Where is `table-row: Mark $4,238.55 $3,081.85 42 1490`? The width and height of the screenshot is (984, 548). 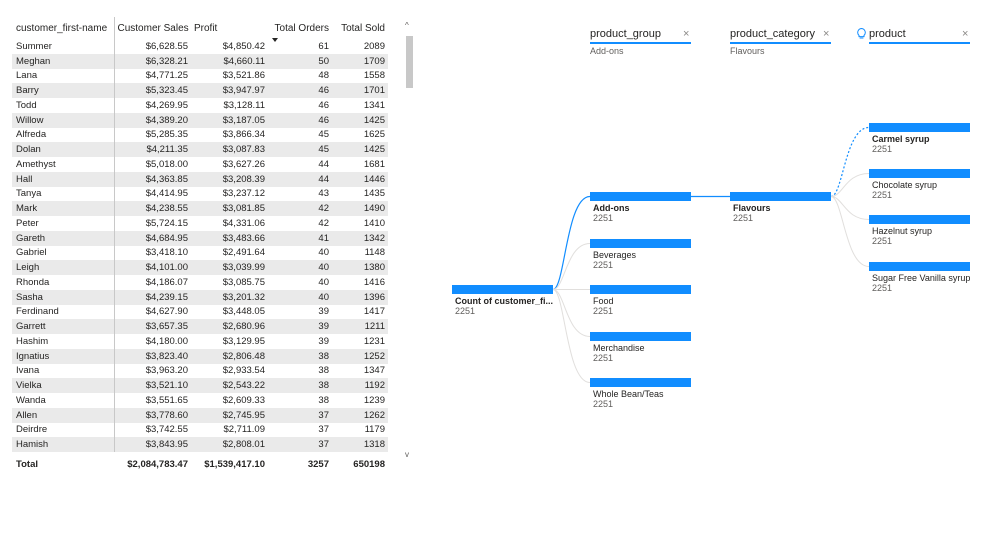 table-row: Mark $4,238.55 $3,081.85 42 1490 is located at coordinates (200, 208).